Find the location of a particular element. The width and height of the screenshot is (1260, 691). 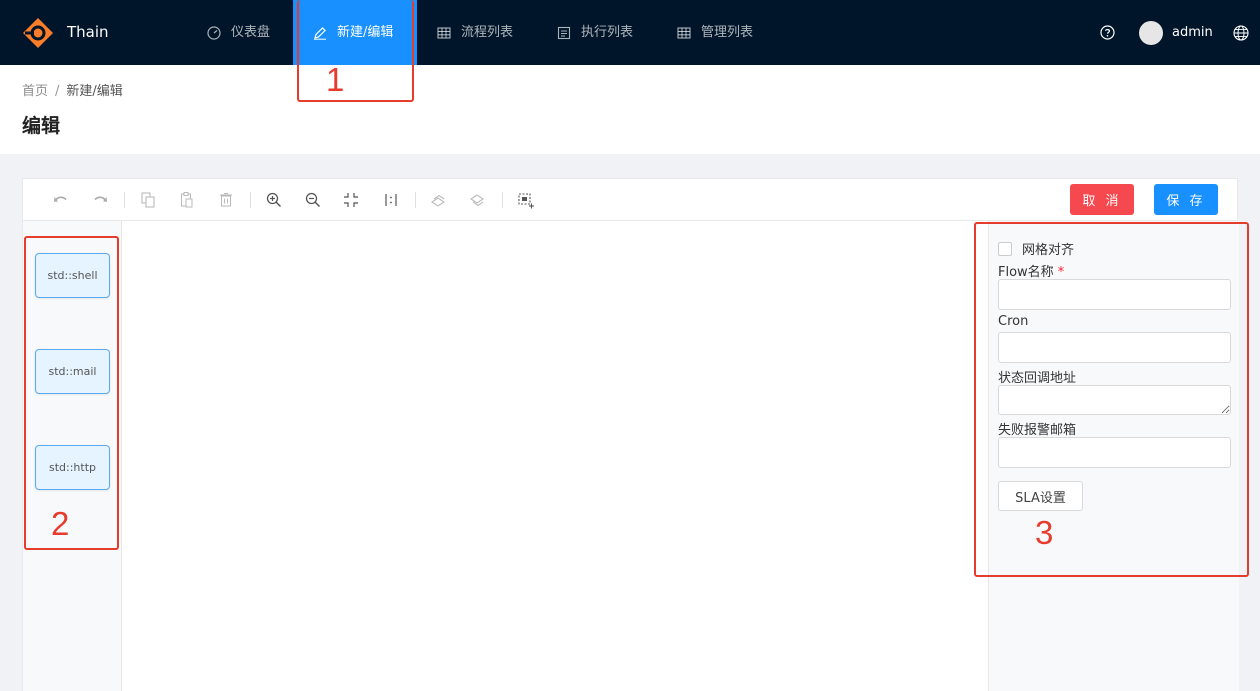

nav-item-flow-list: 流程列表 is located at coordinates (475, 32).